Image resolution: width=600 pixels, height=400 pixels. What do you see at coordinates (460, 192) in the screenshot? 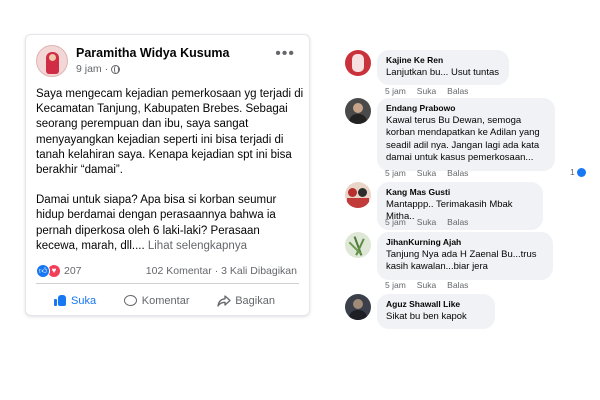
I see `commenter-name: Kang Mas Gusti` at bounding box center [460, 192].